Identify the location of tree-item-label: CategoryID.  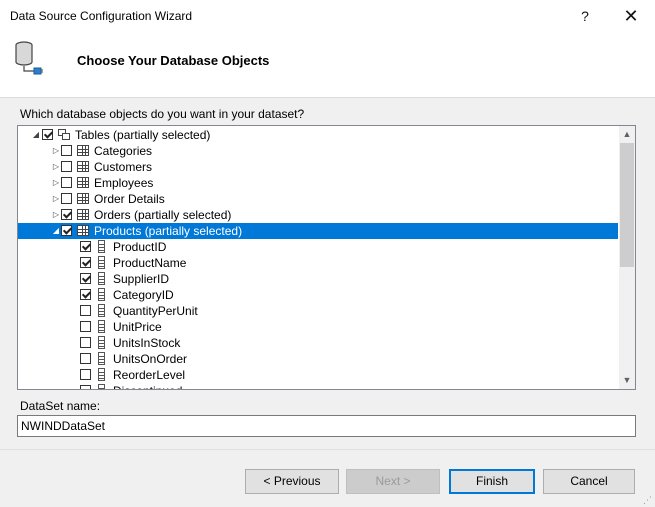
(143, 295).